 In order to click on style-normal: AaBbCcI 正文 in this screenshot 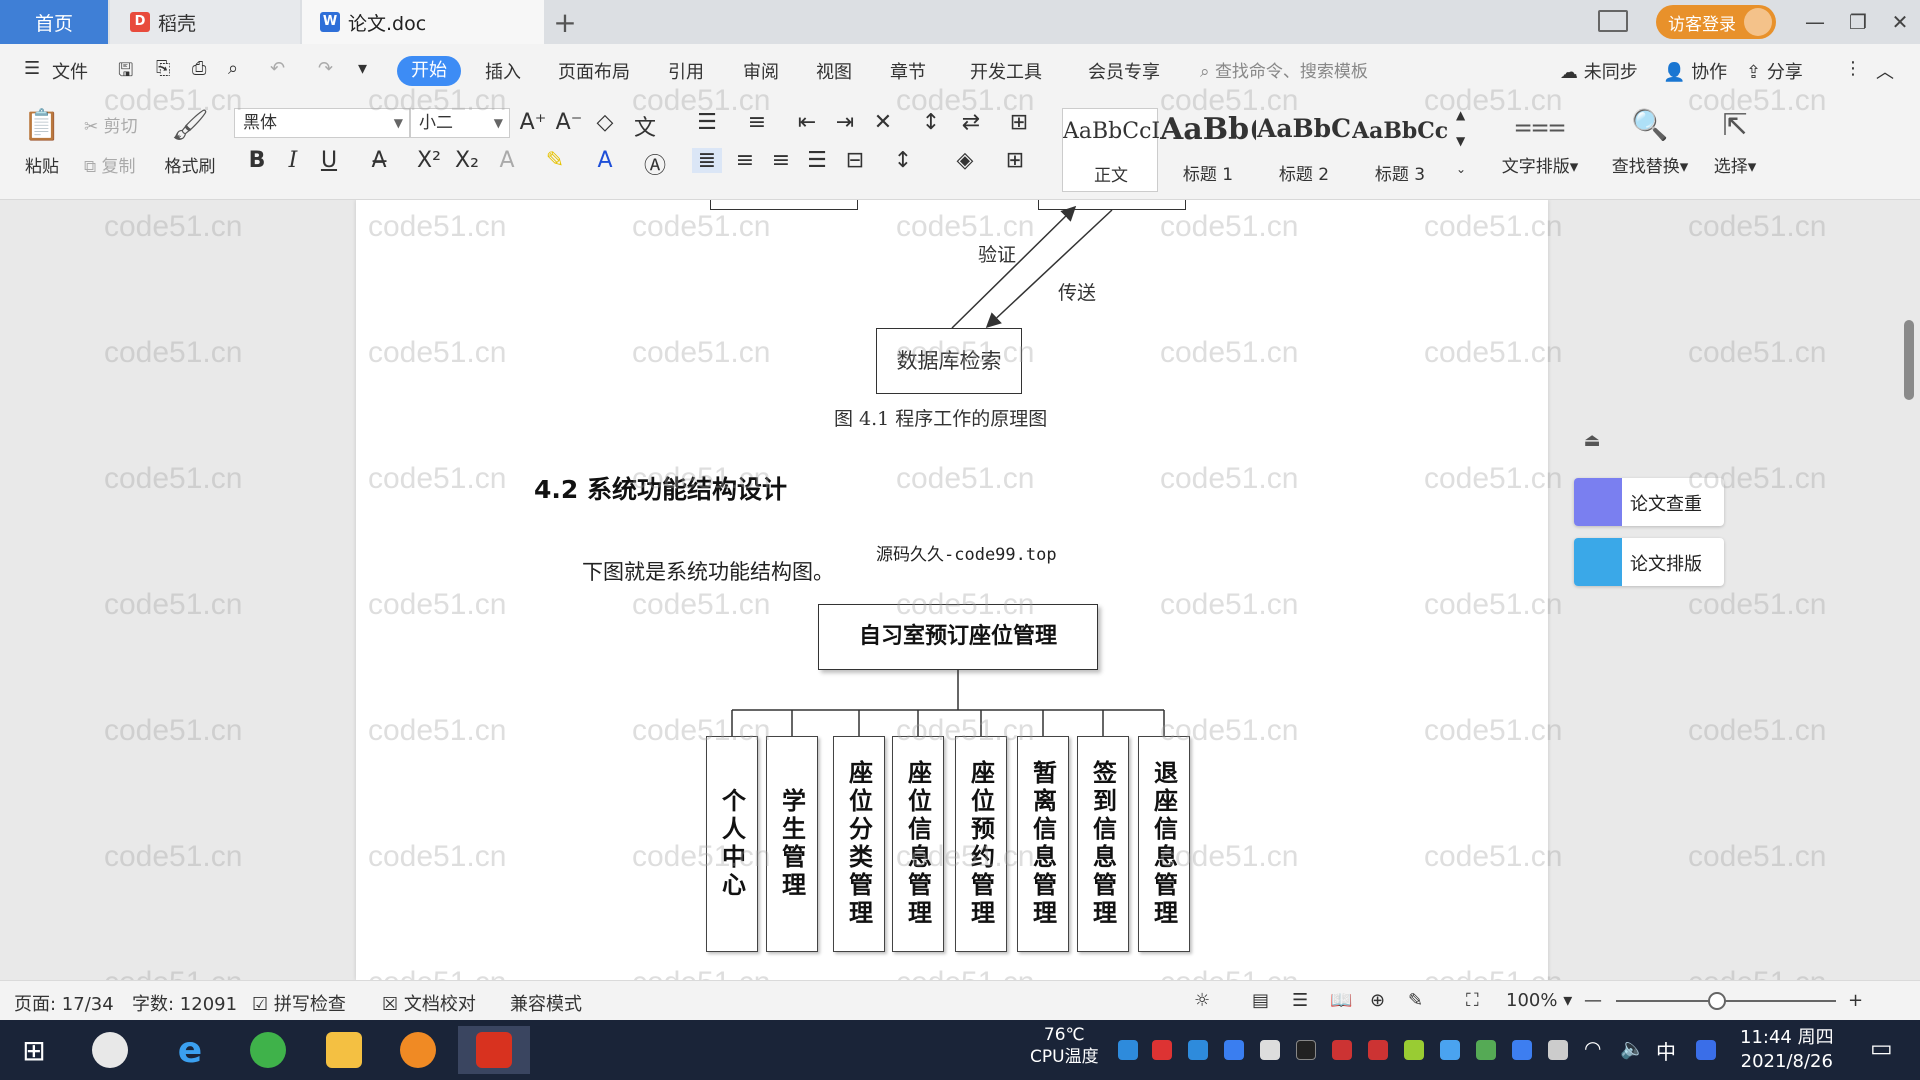, I will do `click(1110, 150)`.